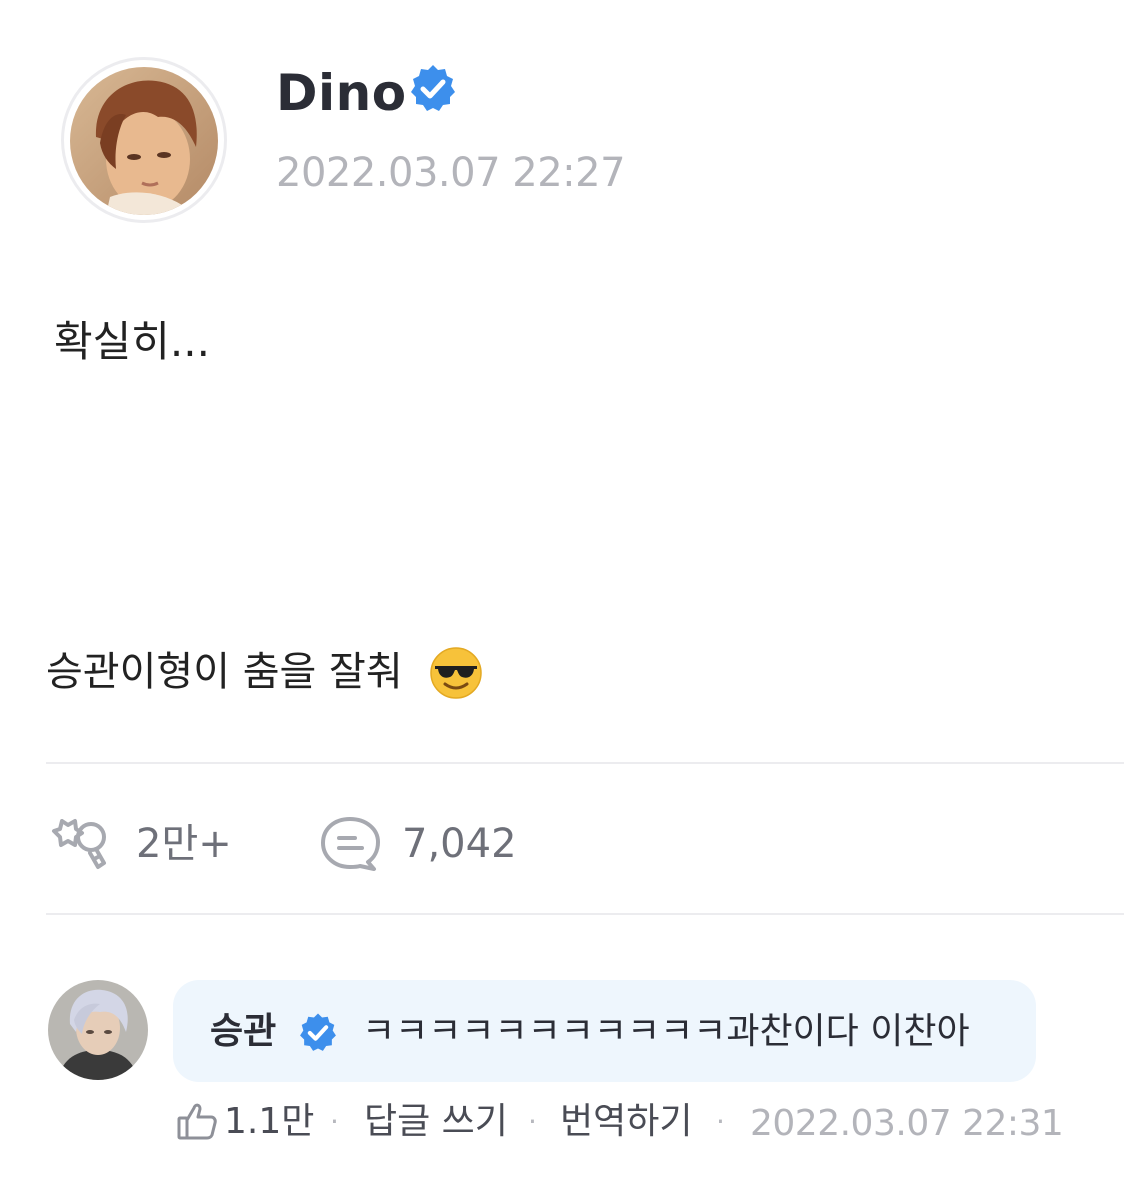  What do you see at coordinates (451, 173) in the screenshot?
I see `post-timestamp: 2022.03.07 22:27` at bounding box center [451, 173].